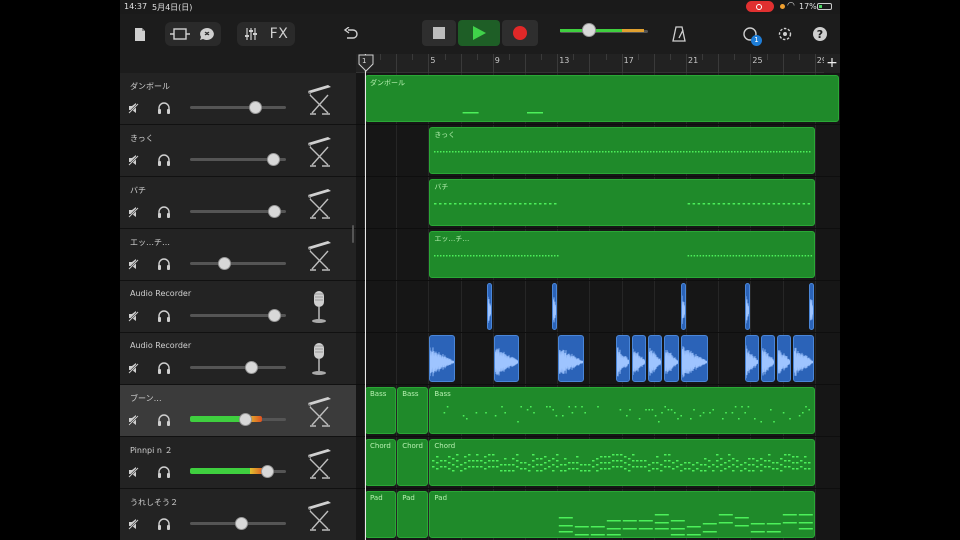  Describe the element at coordinates (439, 33) in the screenshot. I see `stop-button` at that location.